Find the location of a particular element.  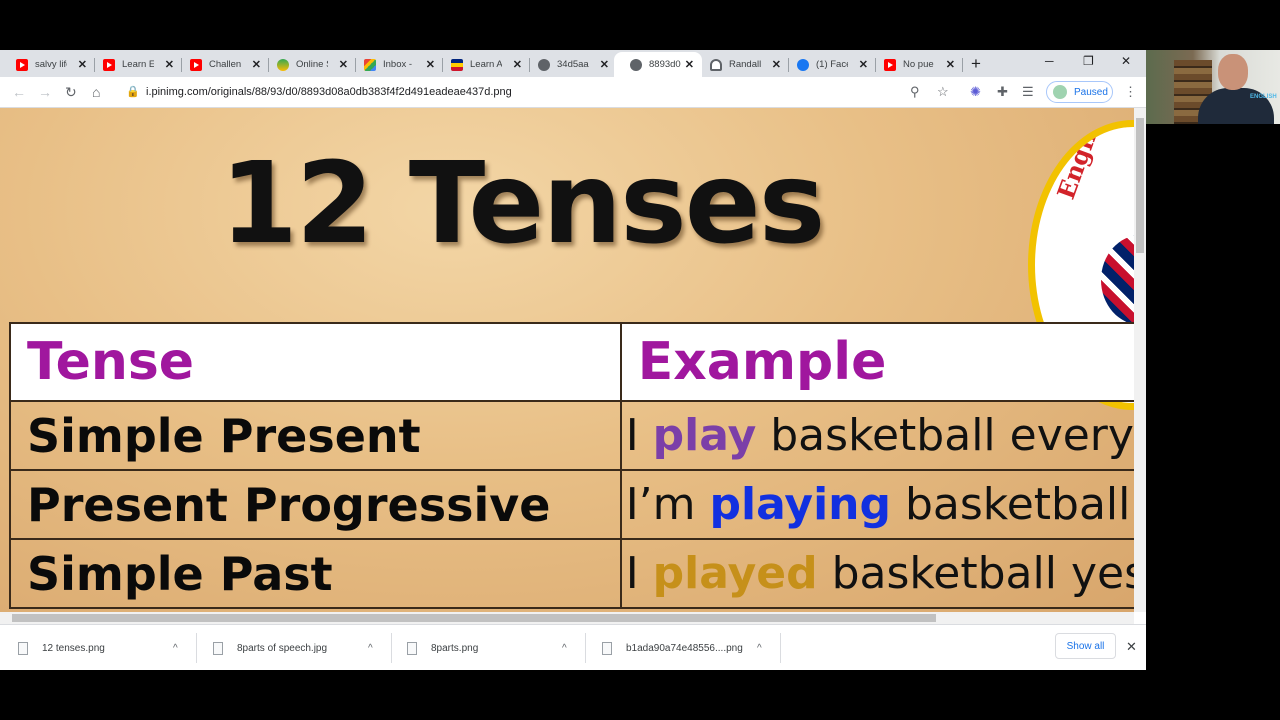

tab-label: No pue is located at coordinates (918, 64).